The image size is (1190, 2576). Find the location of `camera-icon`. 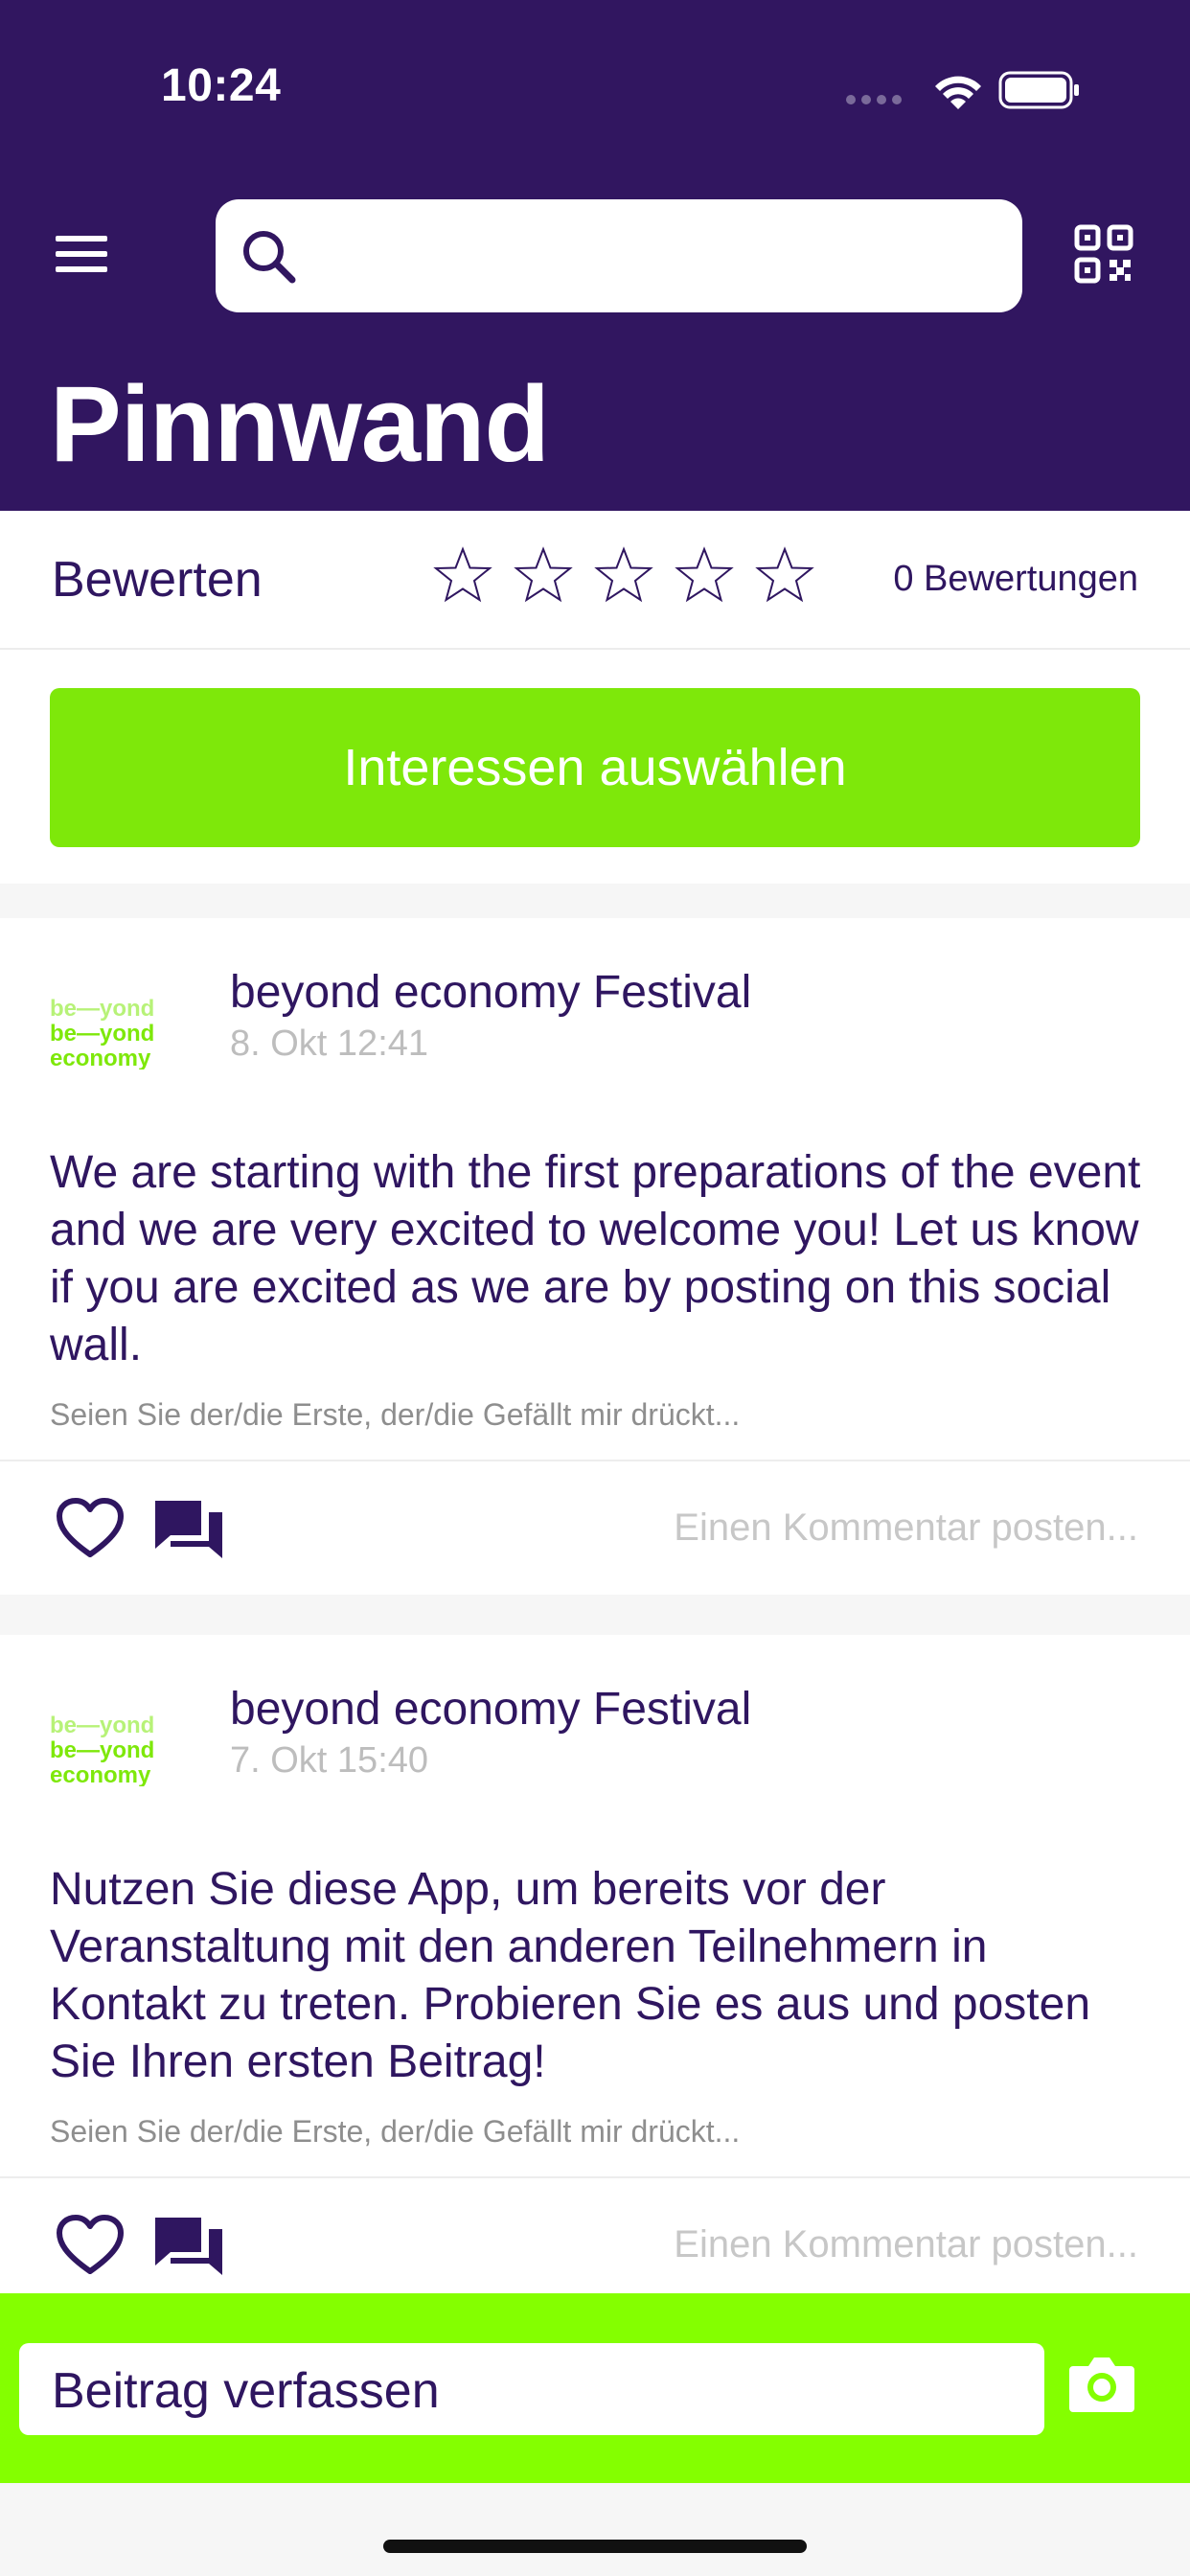

camera-icon is located at coordinates (1101, 2384).